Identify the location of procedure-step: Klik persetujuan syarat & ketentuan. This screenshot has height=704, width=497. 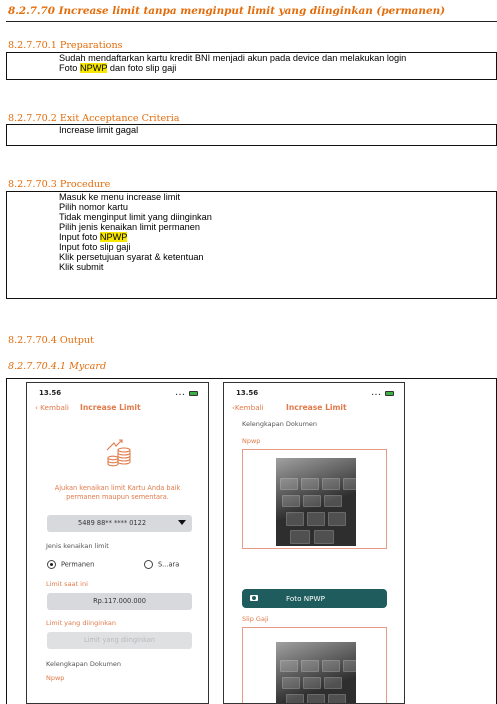
(277, 257).